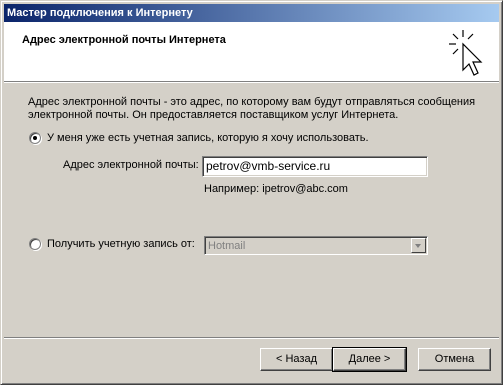 The height and width of the screenshot is (385, 503). What do you see at coordinates (100, 13) in the screenshot?
I see `window-title: Мастер подключения к Интернету` at bounding box center [100, 13].